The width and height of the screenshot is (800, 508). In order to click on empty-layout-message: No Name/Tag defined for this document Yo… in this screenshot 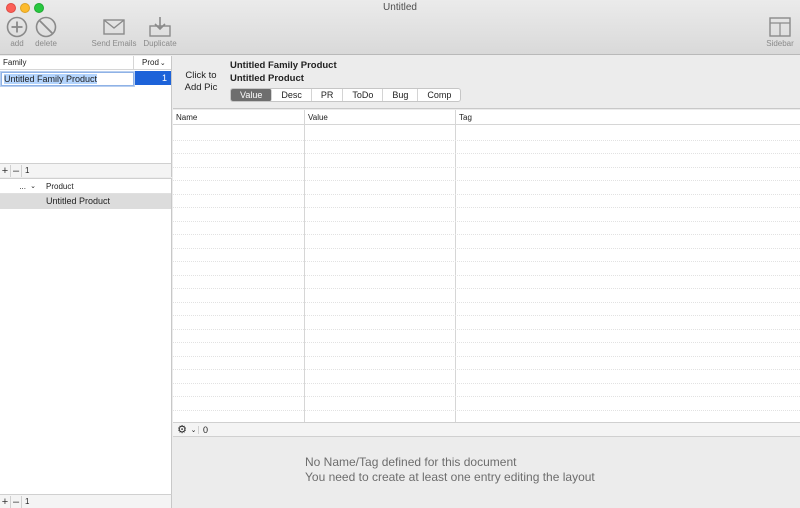, I will do `click(450, 470)`.